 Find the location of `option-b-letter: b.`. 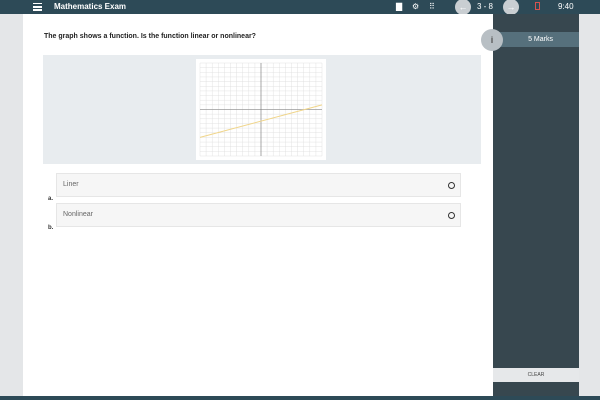

option-b-letter: b. is located at coordinates (51, 228).